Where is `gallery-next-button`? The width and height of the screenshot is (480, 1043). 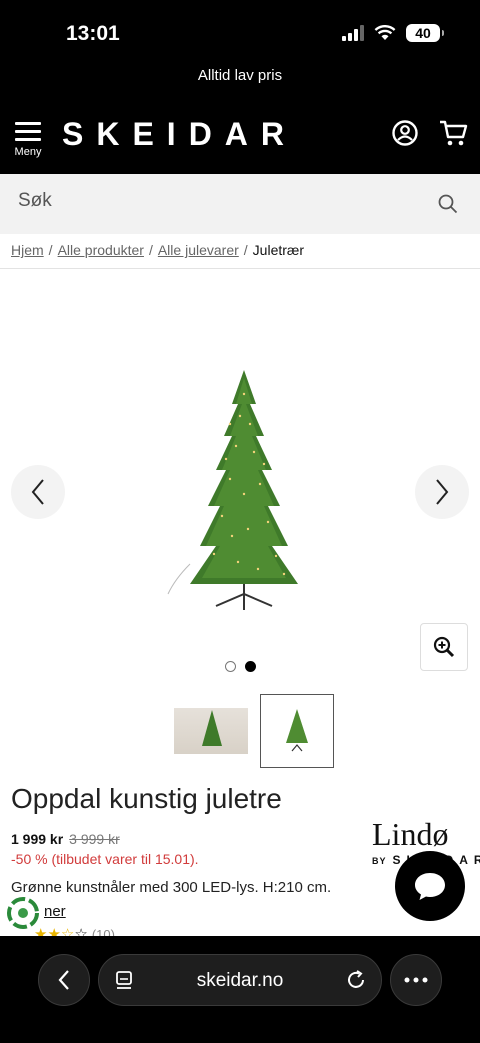
gallery-next-button is located at coordinates (442, 492).